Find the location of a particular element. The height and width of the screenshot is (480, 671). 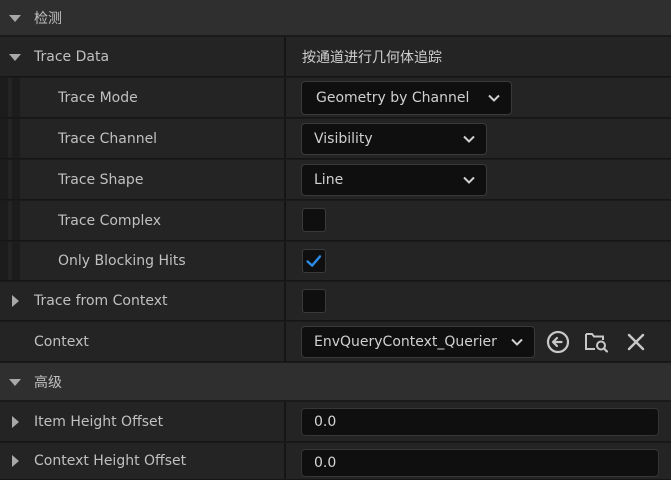

checkmark-icon is located at coordinates (314, 261).